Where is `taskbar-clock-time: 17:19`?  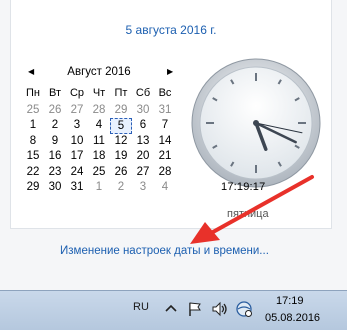 taskbar-clock-time: 17:19 is located at coordinates (290, 301).